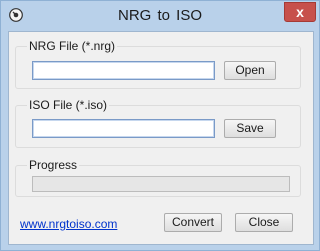 The height and width of the screenshot is (251, 320). What do you see at coordinates (123, 70) in the screenshot?
I see `nrg-file-input` at bounding box center [123, 70].